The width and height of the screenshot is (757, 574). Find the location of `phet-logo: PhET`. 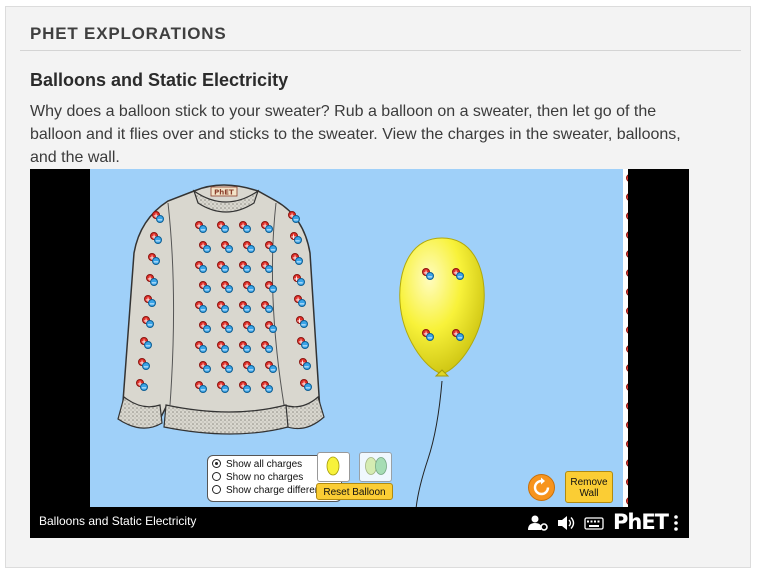

phet-logo: PhET is located at coordinates (641, 522).